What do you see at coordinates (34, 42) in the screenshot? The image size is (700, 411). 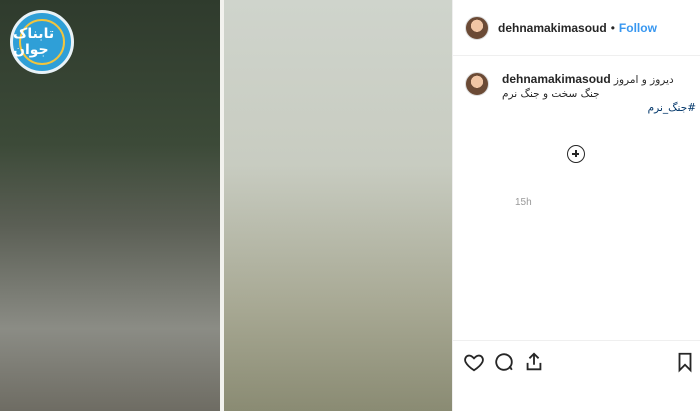 I see `watermark-text: تابناک جوان` at bounding box center [34, 42].